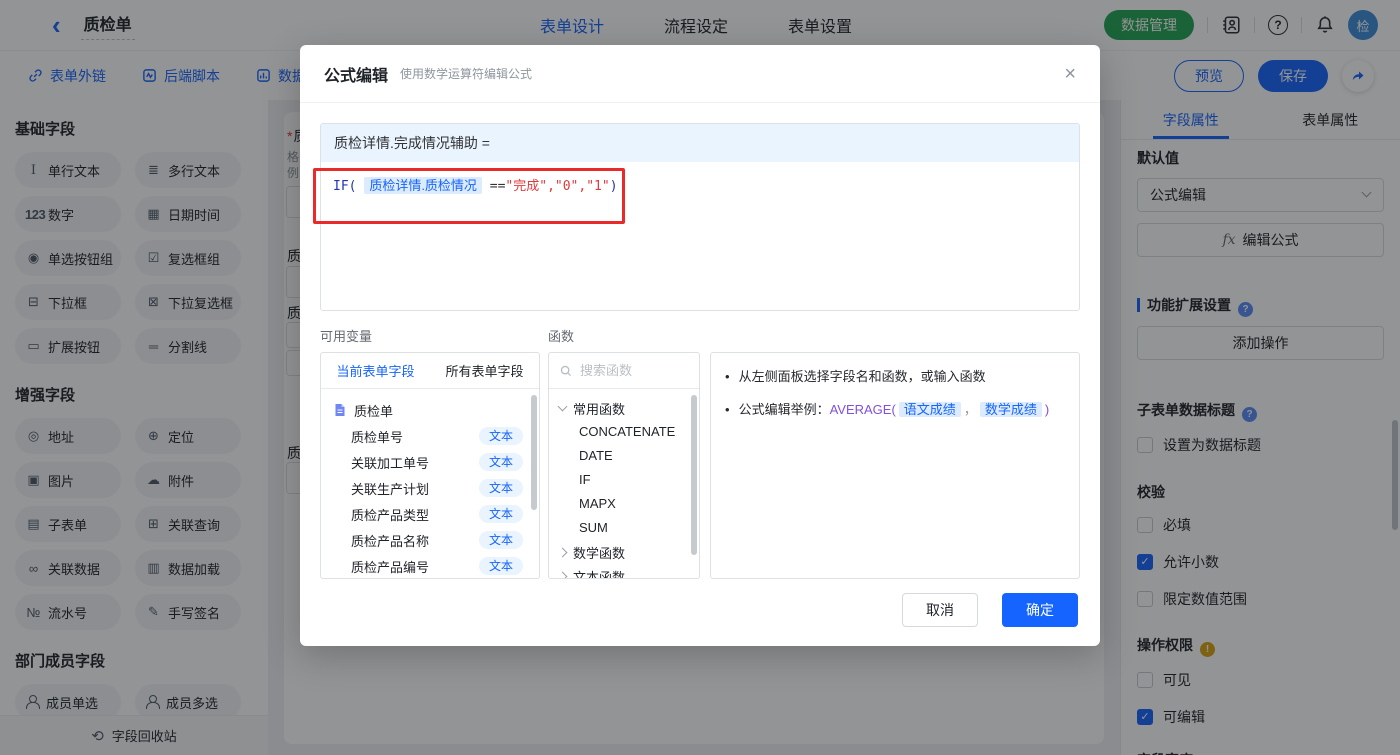 The height and width of the screenshot is (755, 1400). What do you see at coordinates (484, 370) in the screenshot?
I see `tab-all-form-fields: 所有表单字段` at bounding box center [484, 370].